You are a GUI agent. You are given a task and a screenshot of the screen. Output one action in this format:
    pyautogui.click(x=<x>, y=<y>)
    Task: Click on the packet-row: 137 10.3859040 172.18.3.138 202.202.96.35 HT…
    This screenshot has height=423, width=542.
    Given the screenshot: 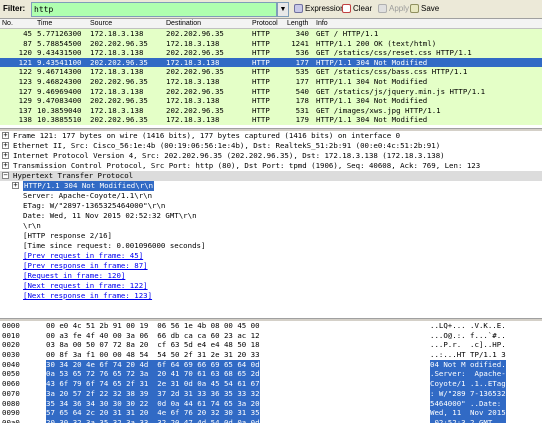 What is the action you would take?
    pyautogui.click(x=271, y=110)
    